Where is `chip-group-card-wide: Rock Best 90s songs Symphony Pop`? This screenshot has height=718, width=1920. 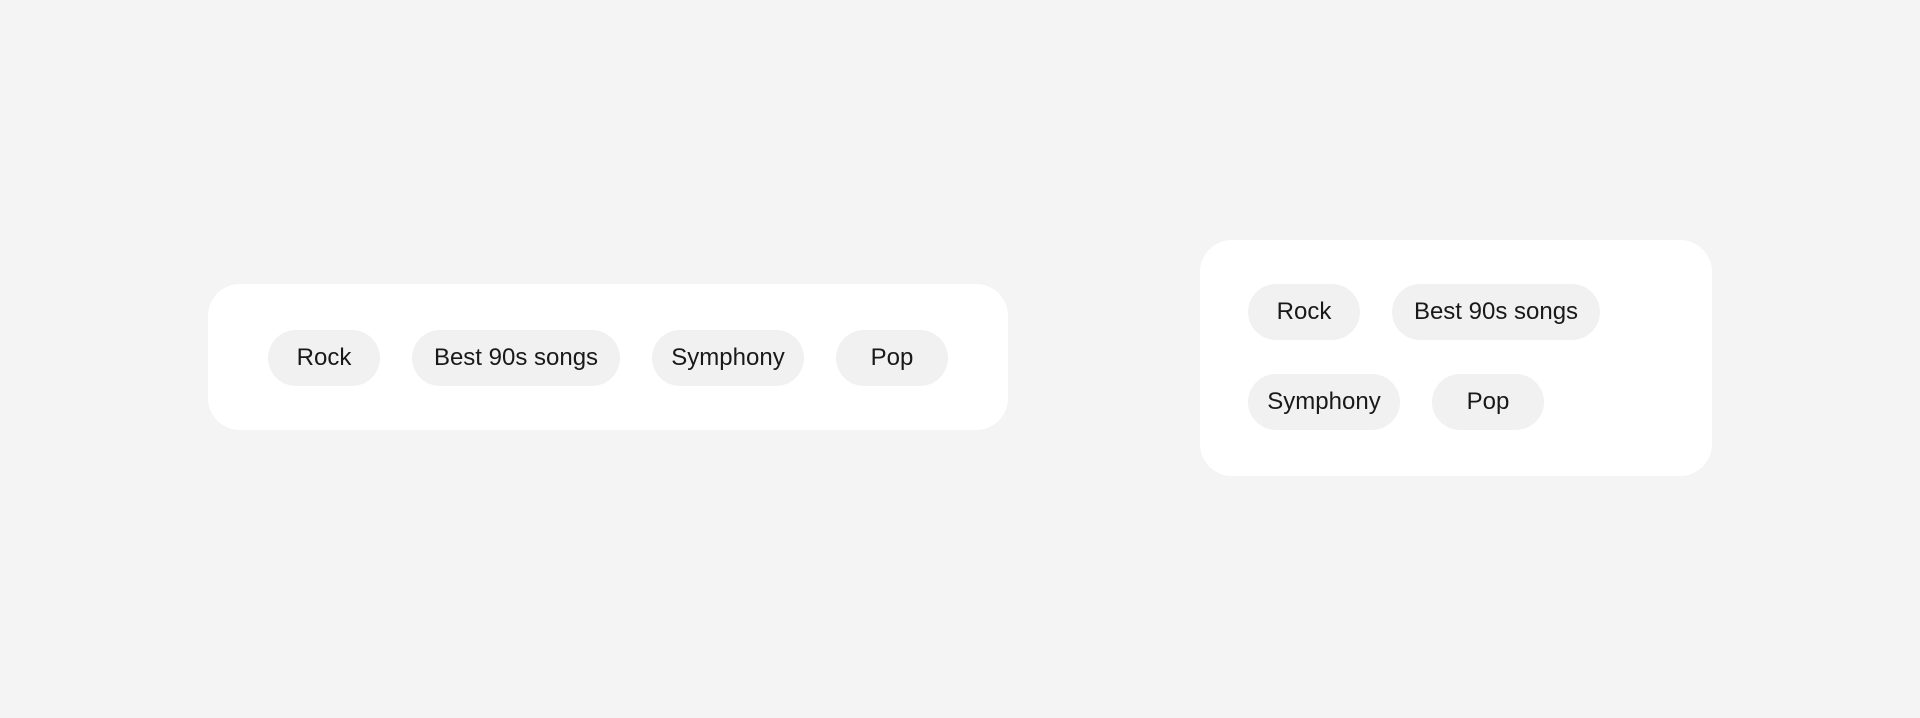
chip-group-card-wide: Rock Best 90s songs Symphony Pop is located at coordinates (608, 357).